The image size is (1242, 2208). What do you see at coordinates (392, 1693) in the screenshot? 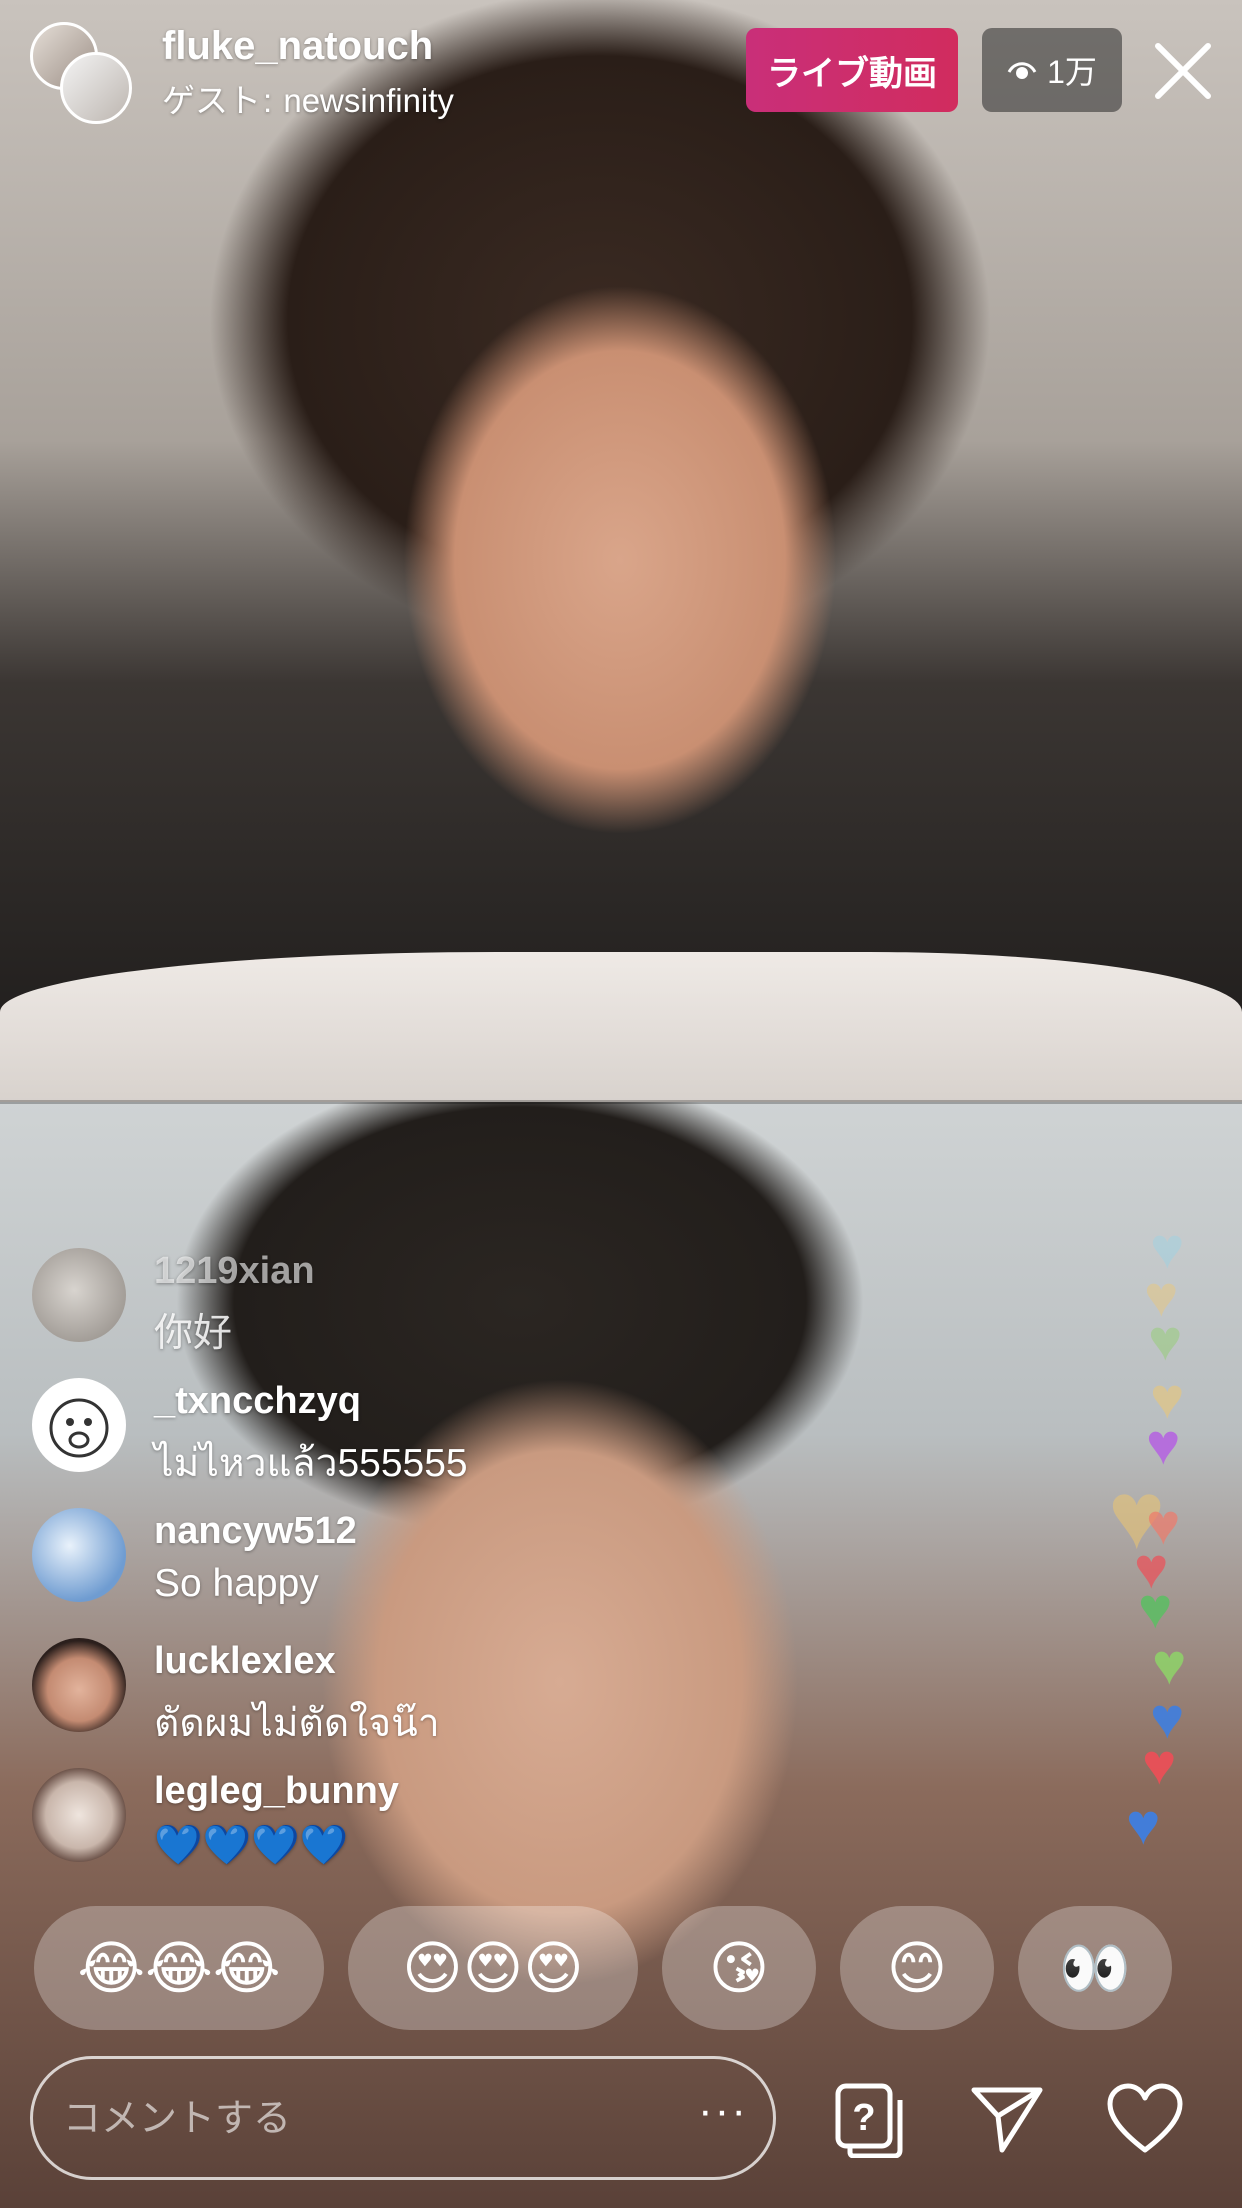
I see `comment-item: lucklexlex ตัดผมไม่ตัดใจน๊า` at bounding box center [392, 1693].